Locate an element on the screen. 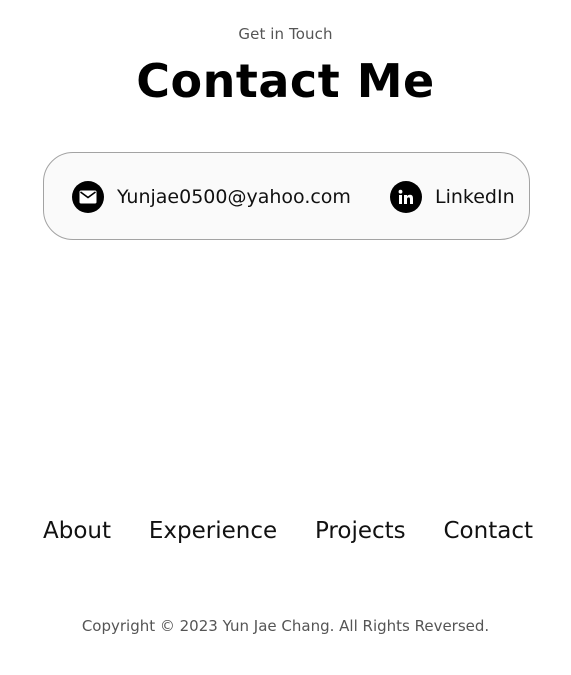  linkedin-contact-link: LinkedIn is located at coordinates (452, 197).